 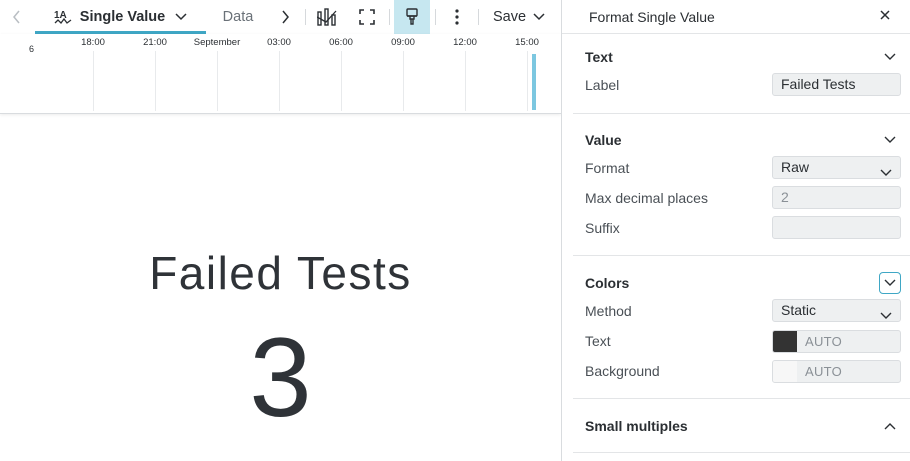 I want to click on timeline-data-bar, so click(x=534, y=82).